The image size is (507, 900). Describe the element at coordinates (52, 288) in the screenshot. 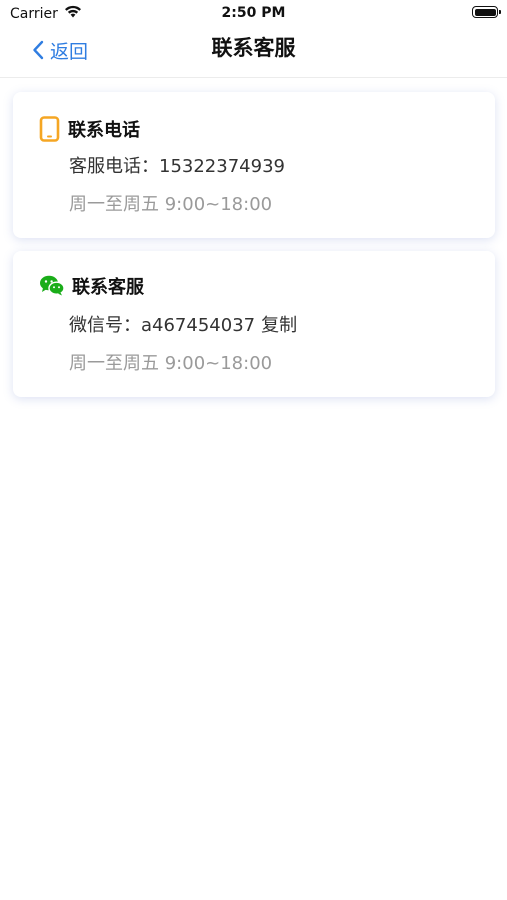

I see `wechat-icon` at that location.